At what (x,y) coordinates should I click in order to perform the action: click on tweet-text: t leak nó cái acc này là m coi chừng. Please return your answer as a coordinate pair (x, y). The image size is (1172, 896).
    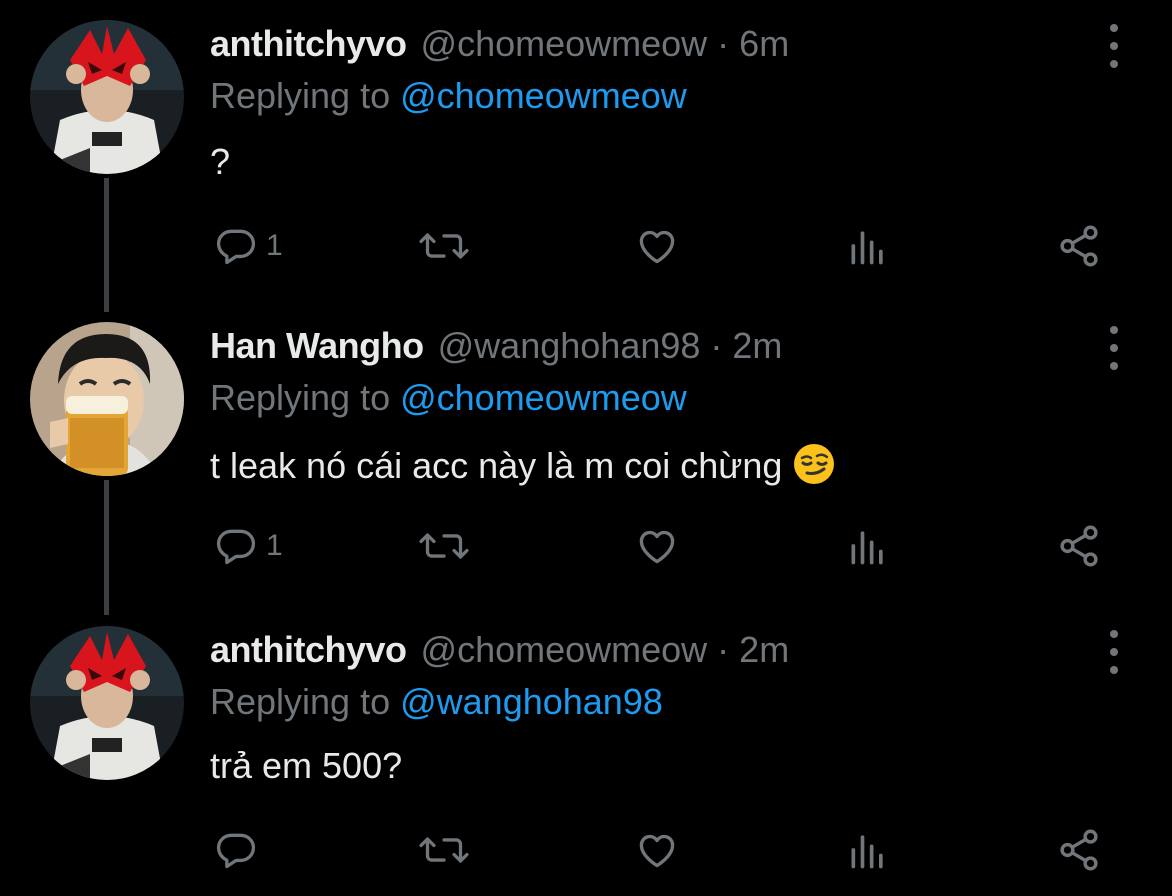
    Looking at the image, I should click on (496, 465).